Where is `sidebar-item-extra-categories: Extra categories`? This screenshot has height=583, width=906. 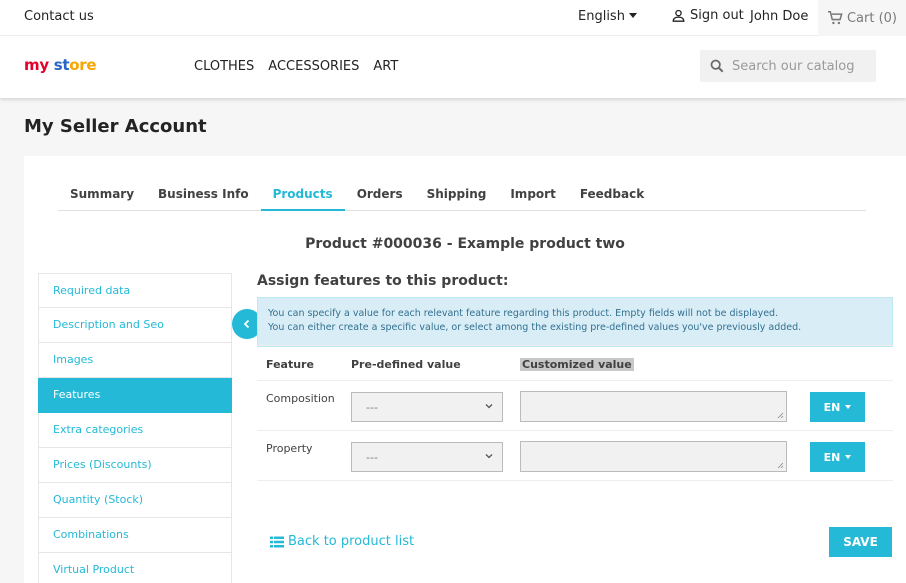
sidebar-item-extra-categories: Extra categories is located at coordinates (135, 430).